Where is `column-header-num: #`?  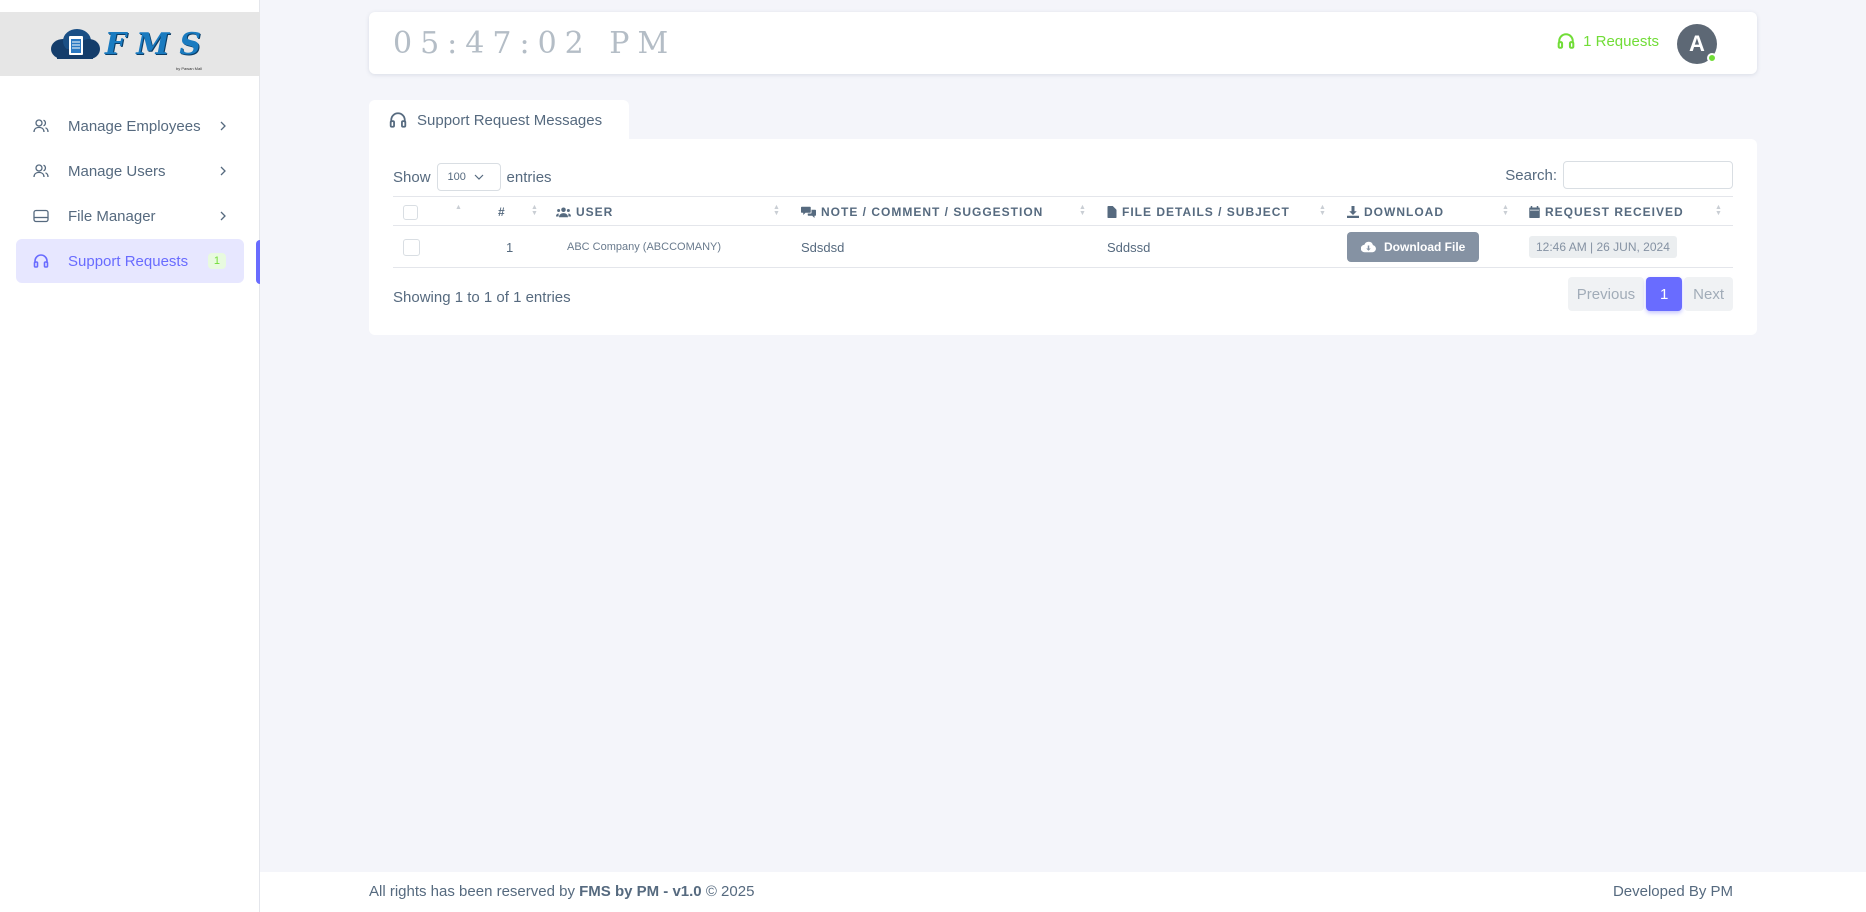 column-header-num: # is located at coordinates (502, 212).